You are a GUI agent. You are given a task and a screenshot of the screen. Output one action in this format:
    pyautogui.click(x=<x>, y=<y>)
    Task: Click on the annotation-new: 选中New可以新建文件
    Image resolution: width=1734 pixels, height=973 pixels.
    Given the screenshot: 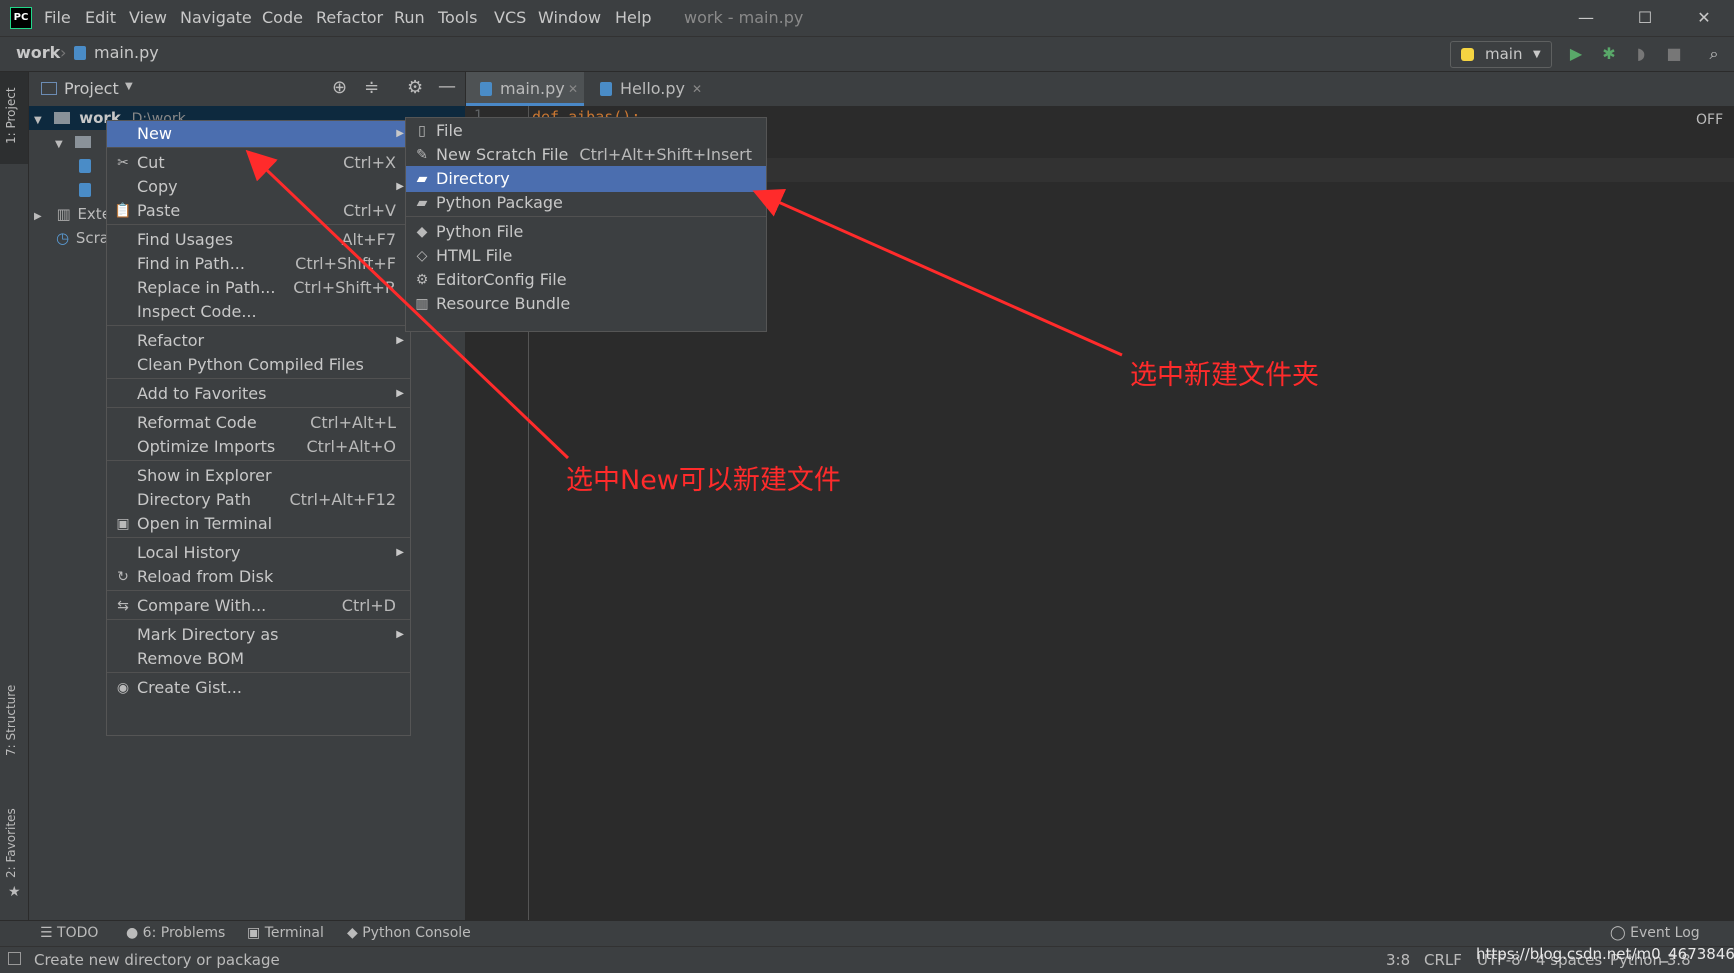 What is the action you would take?
    pyautogui.click(x=703, y=480)
    